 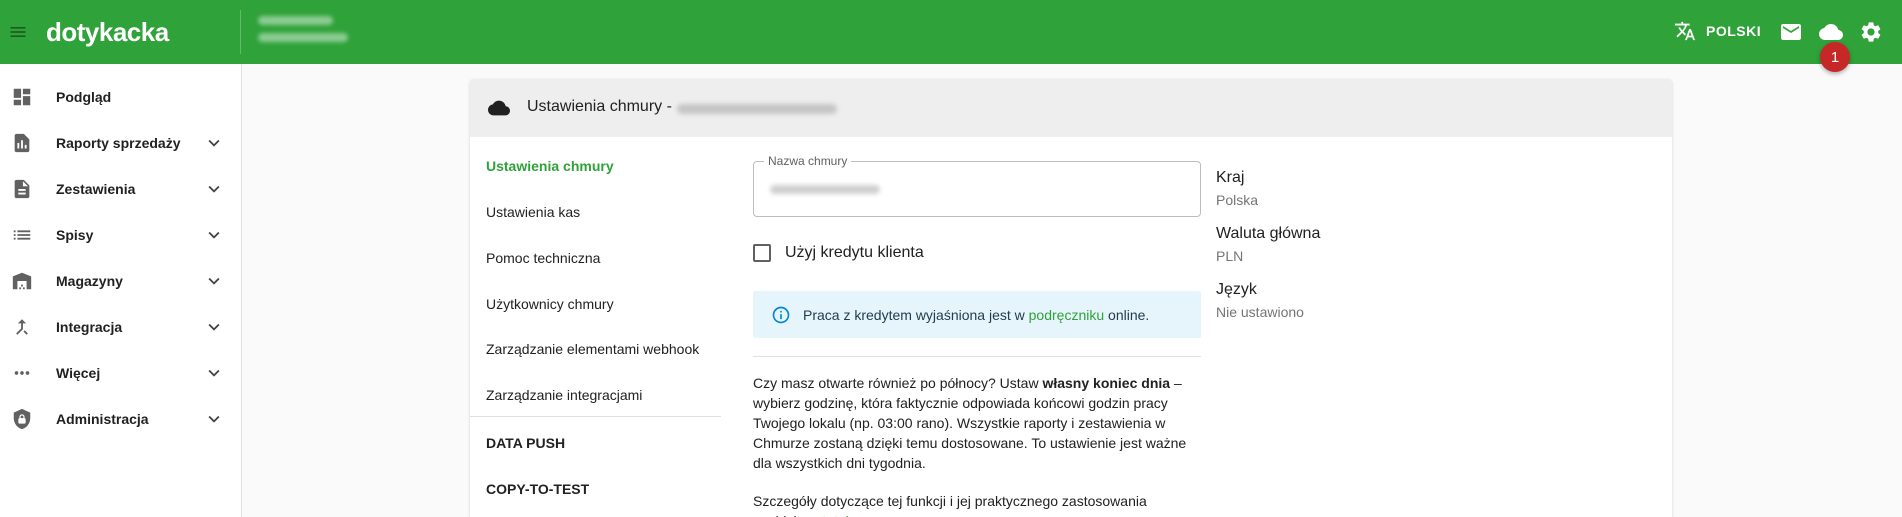 What do you see at coordinates (121, 97) in the screenshot?
I see `sidebar-item-podglad: Podgląd` at bounding box center [121, 97].